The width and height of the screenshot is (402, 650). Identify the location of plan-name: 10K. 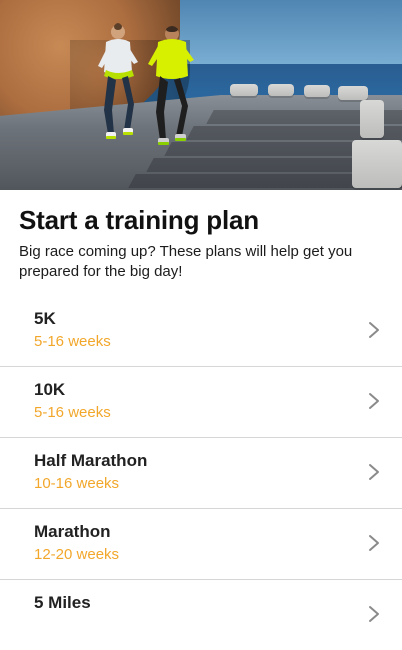
(50, 389).